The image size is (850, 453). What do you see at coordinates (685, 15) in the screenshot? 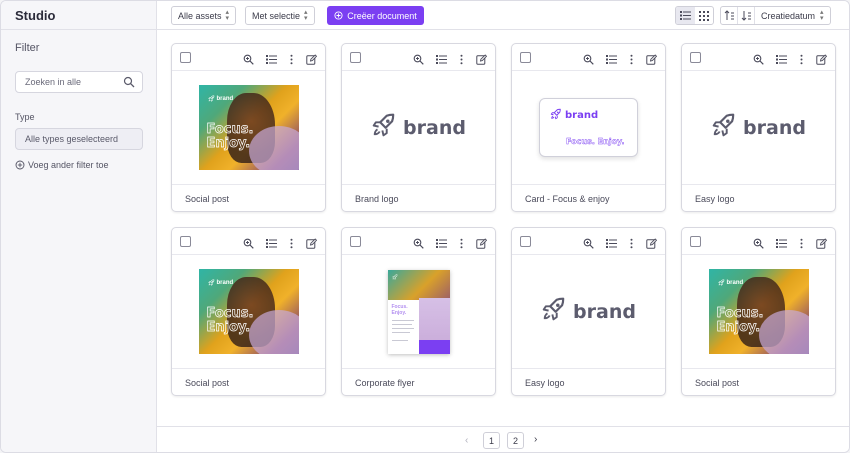
I see `list-view-icon` at bounding box center [685, 15].